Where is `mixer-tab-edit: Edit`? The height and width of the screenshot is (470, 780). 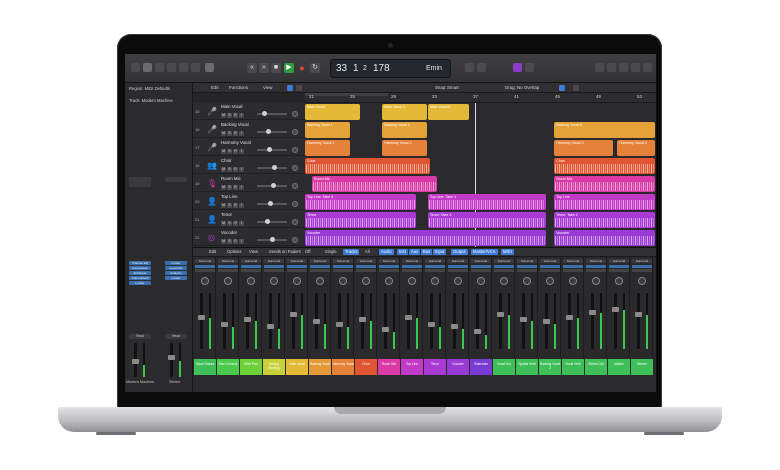
mixer-tab-edit: Edit is located at coordinates (212, 252).